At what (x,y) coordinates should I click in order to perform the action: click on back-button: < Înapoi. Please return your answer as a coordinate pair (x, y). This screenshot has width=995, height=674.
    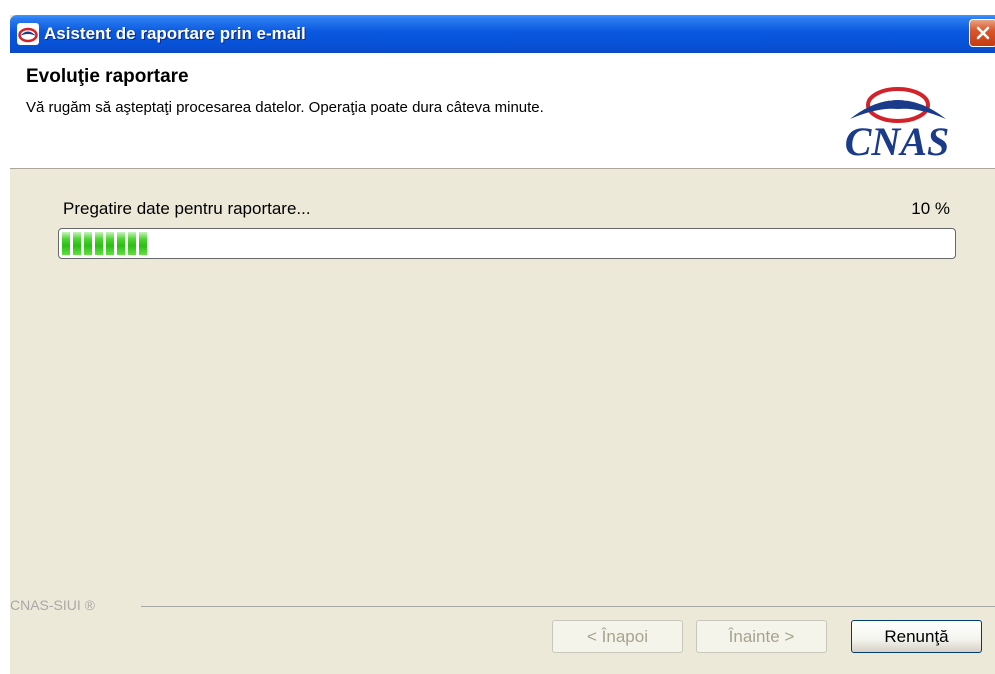
    Looking at the image, I should click on (617, 636).